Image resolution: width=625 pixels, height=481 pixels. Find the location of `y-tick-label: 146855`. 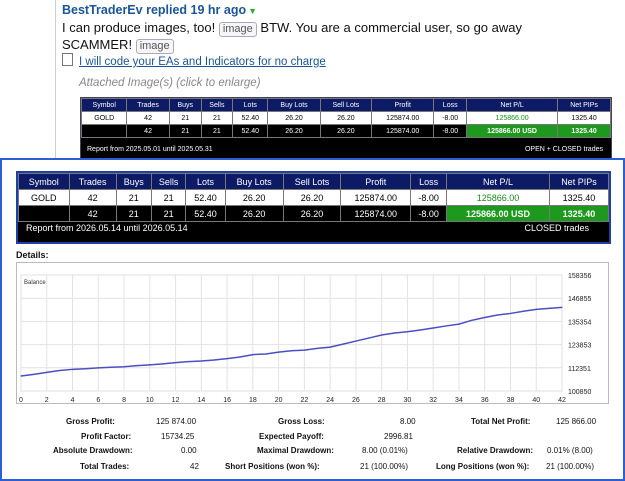

y-tick-label: 146855 is located at coordinates (579, 299).